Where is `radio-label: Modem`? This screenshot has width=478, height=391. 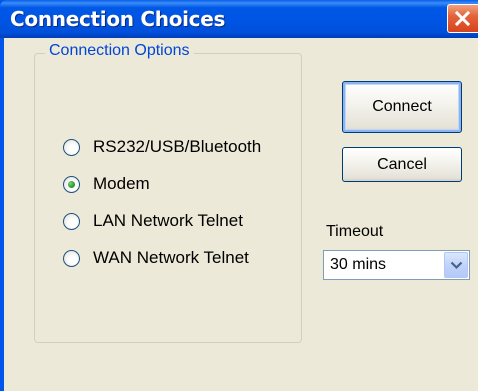 radio-label: Modem is located at coordinates (121, 183).